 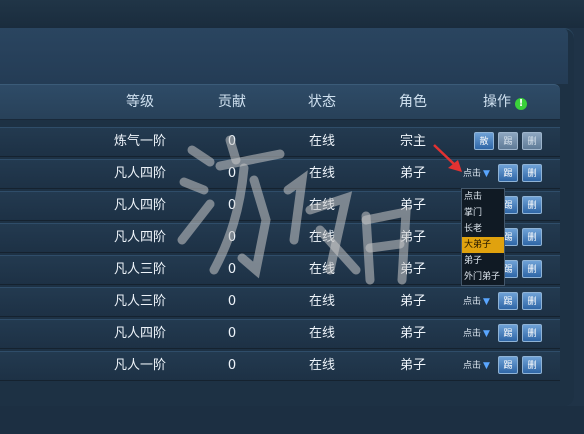 What do you see at coordinates (322, 102) in the screenshot?
I see `header-status: 状态` at bounding box center [322, 102].